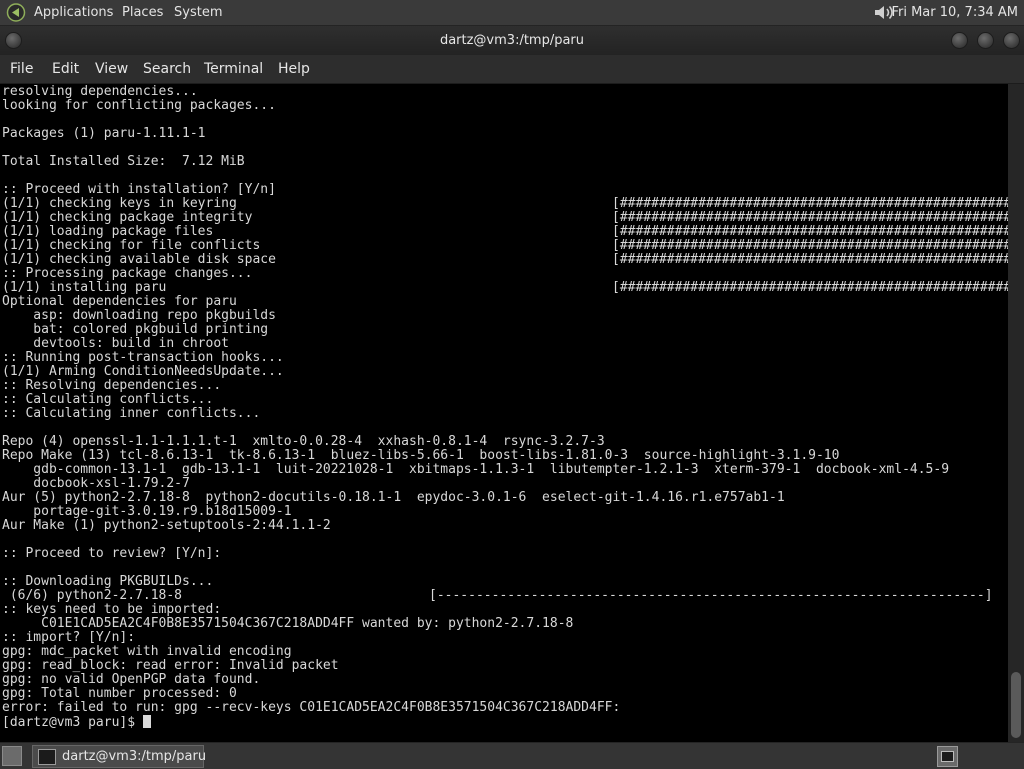 This screenshot has height=769, width=1024. I want to click on terminal-line-text: asp: downloading repo pkgbuilds, so click(139, 315).